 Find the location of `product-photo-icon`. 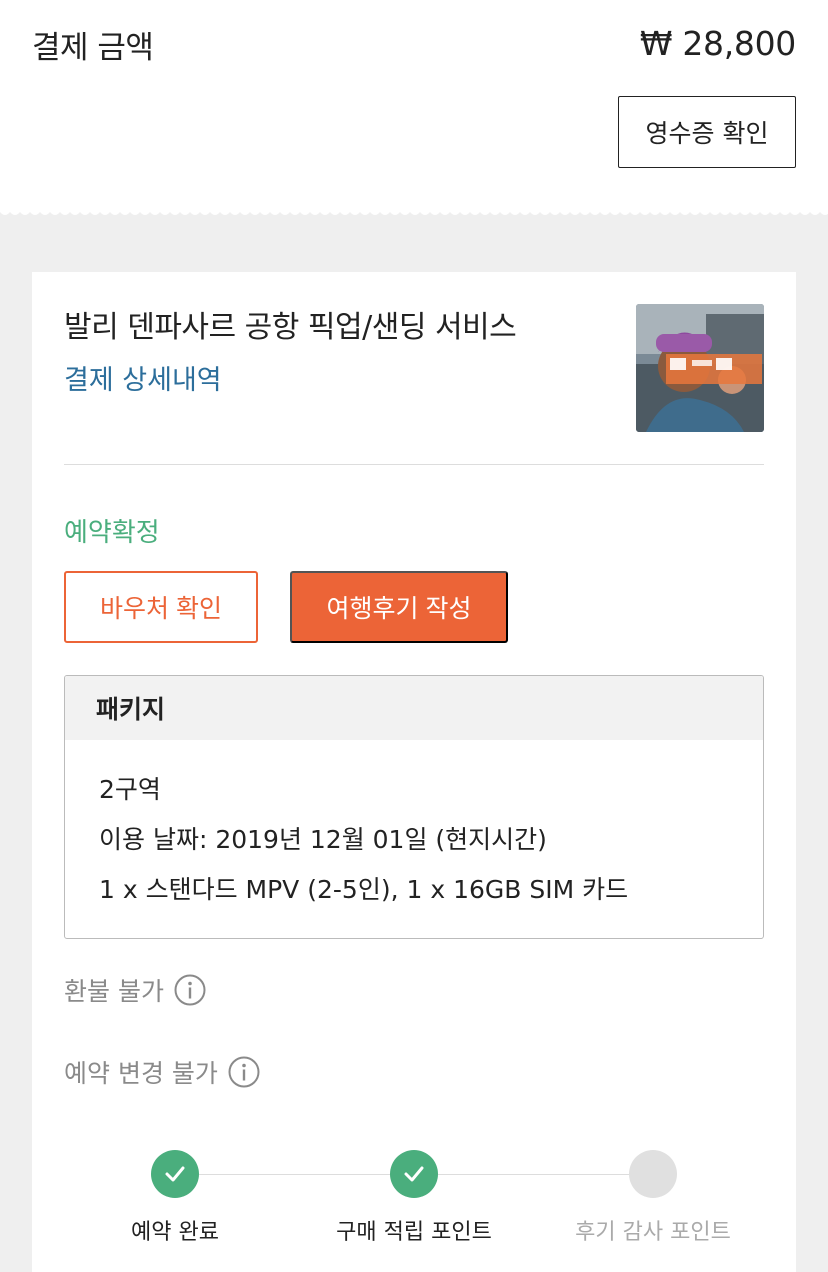

product-photo-icon is located at coordinates (700, 368).